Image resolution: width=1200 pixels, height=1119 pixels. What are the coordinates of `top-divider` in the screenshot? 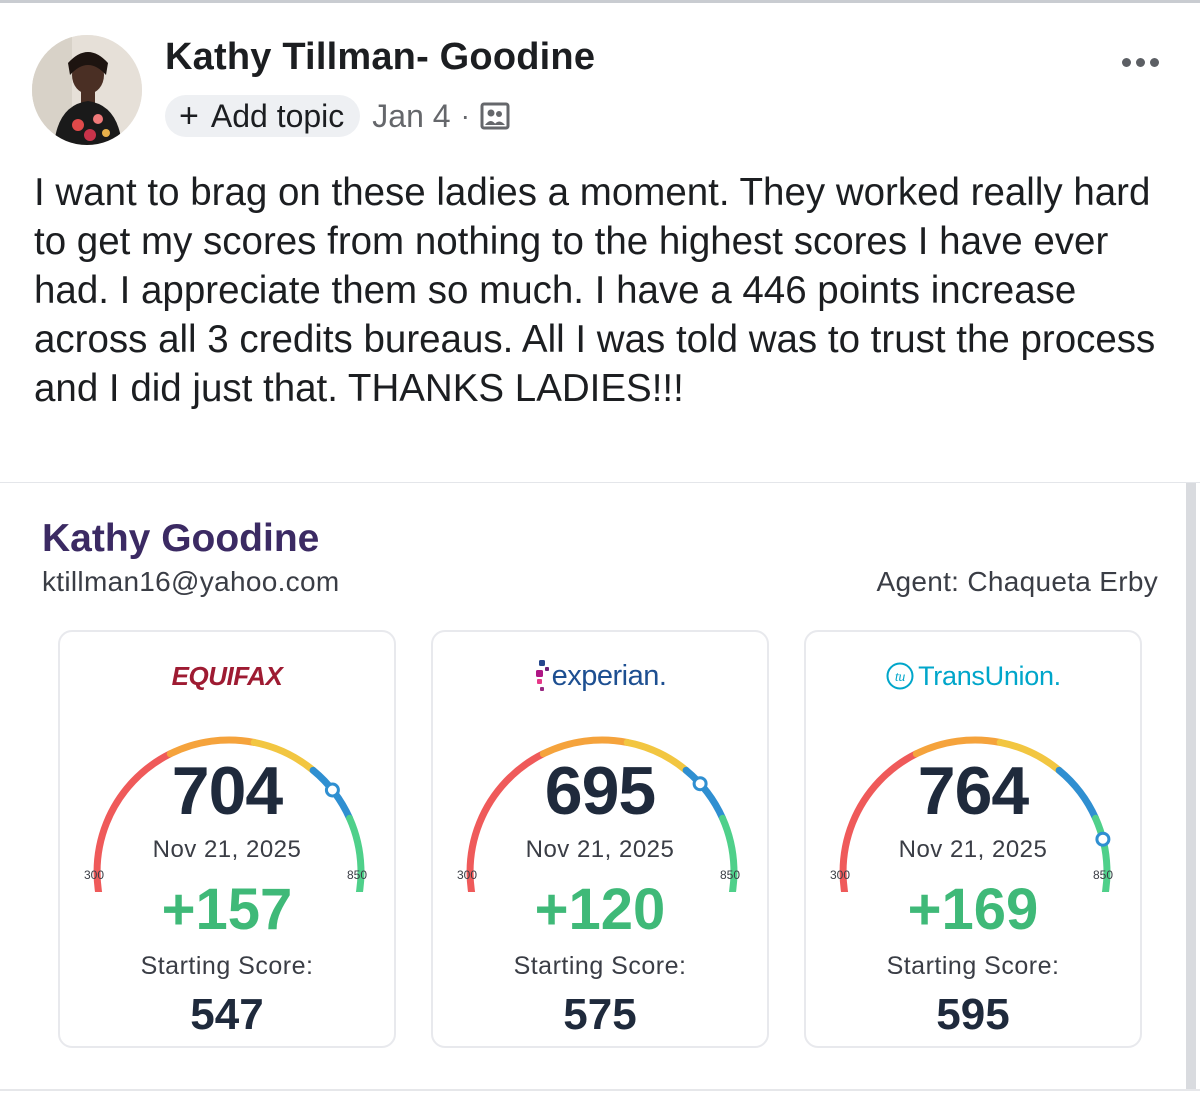 It's located at (600, 1).